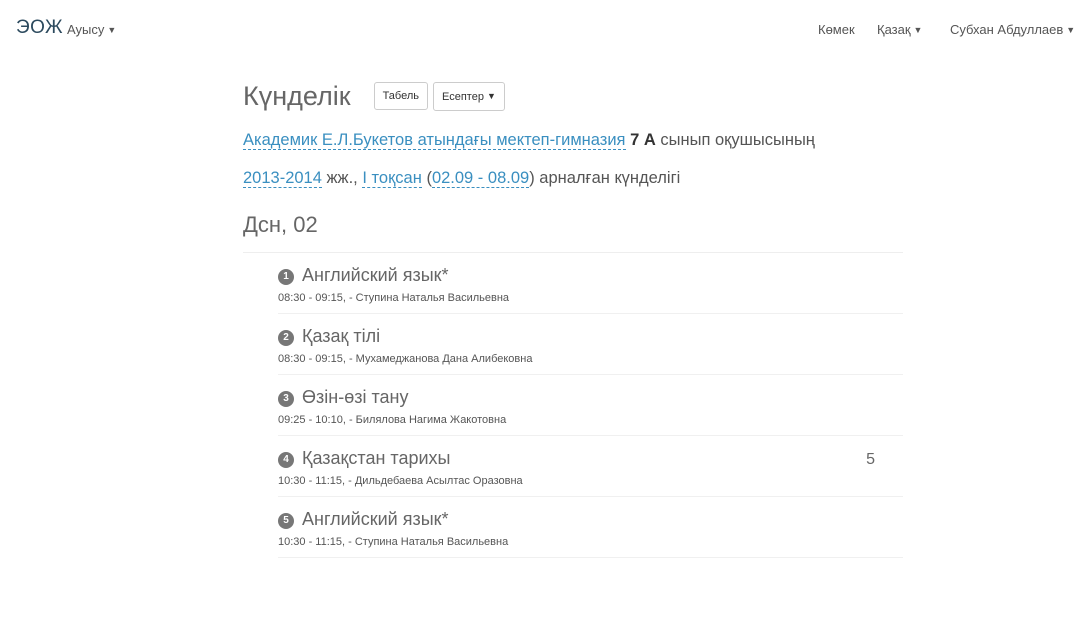 Image resolution: width=1089 pixels, height=637 pixels. I want to click on user-menu: Субхан Абдуллаев ▼, so click(1012, 29).